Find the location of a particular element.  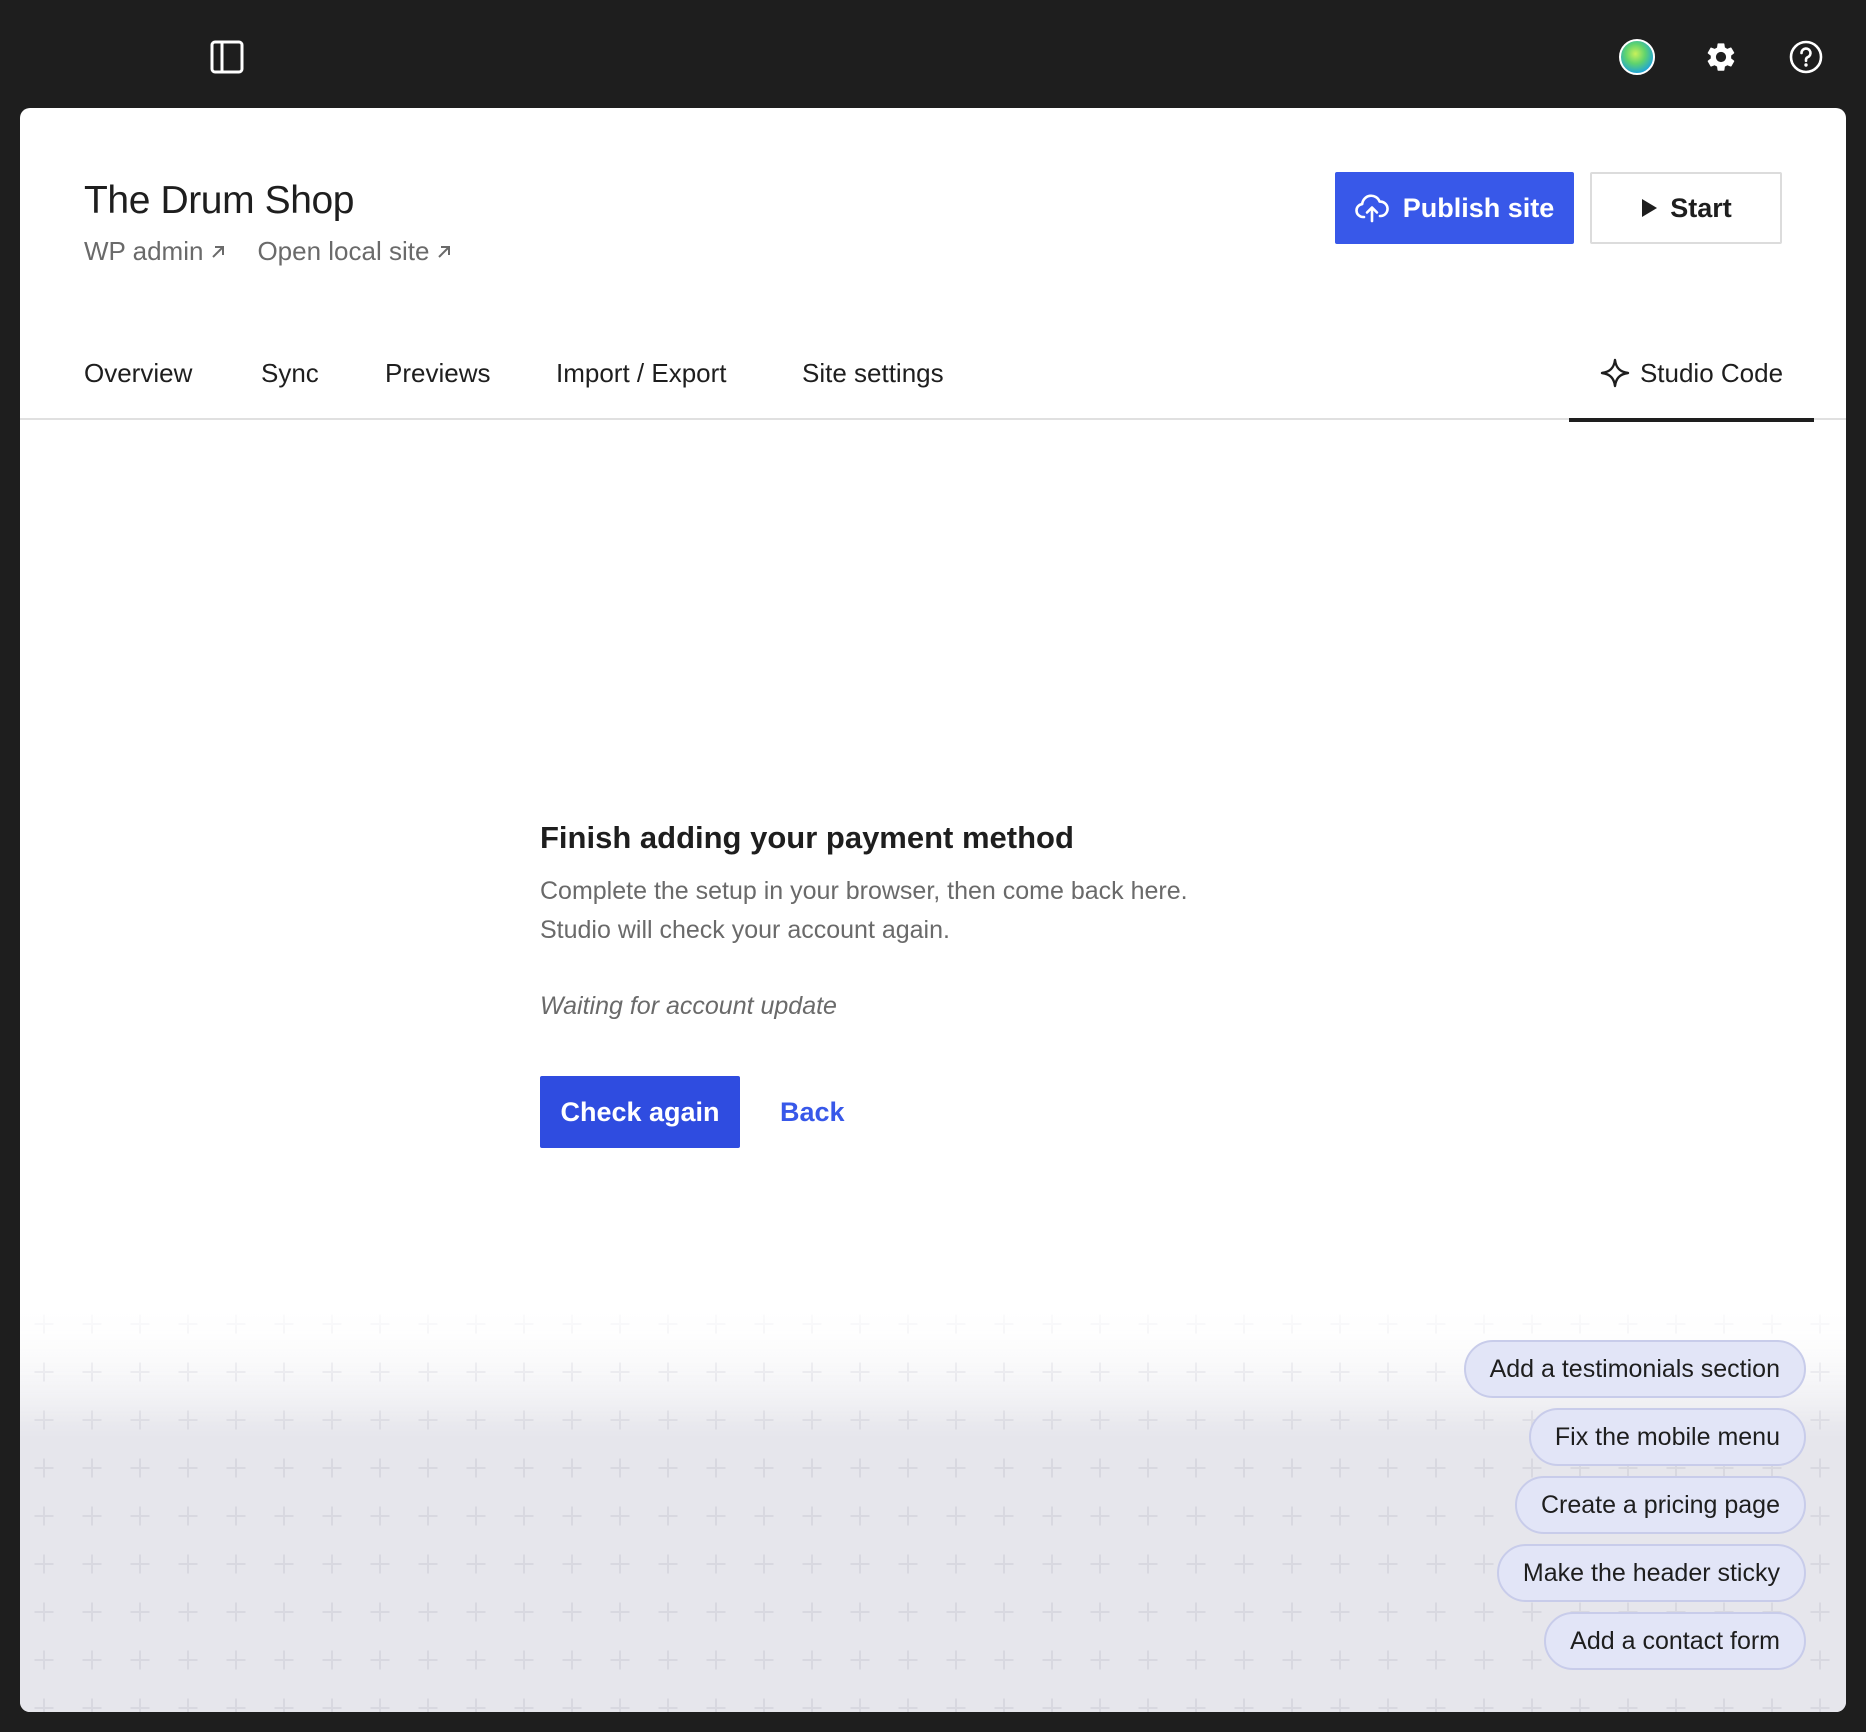

cloud-upload-icon is located at coordinates (1371, 208).